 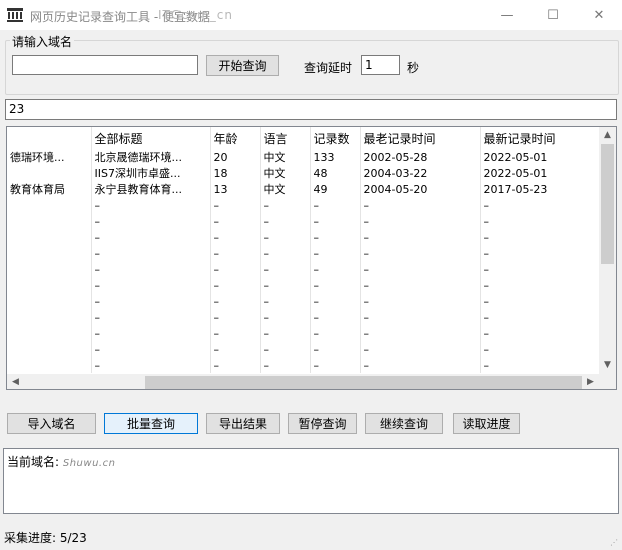 What do you see at coordinates (599, 15) in the screenshot?
I see `close-button: ✕` at bounding box center [599, 15].